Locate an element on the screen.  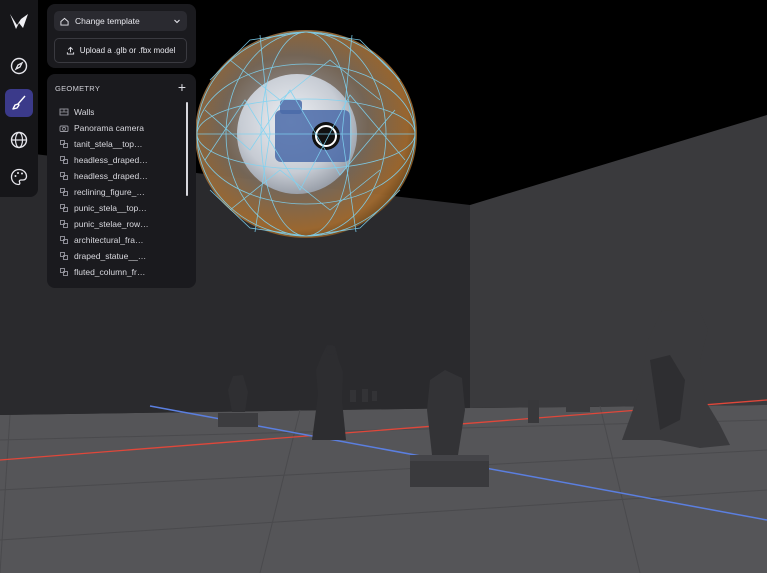
geometry-item-label: Panorama camera is located at coordinates (109, 128).